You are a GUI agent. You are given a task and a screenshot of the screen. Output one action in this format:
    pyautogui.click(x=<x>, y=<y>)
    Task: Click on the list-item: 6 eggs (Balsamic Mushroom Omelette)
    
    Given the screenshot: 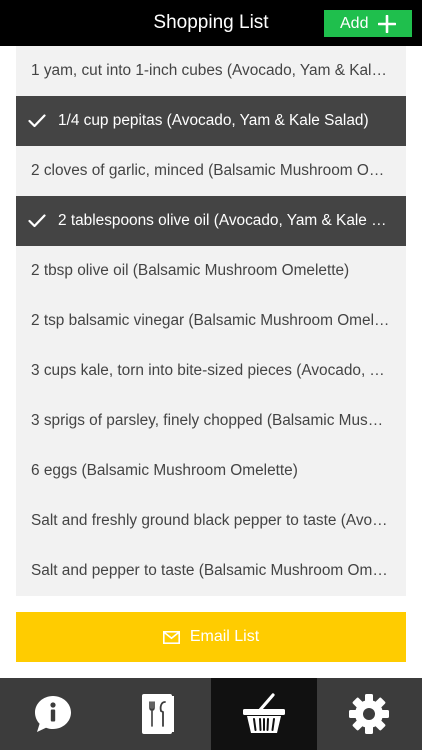 What is the action you would take?
    pyautogui.click(x=211, y=471)
    